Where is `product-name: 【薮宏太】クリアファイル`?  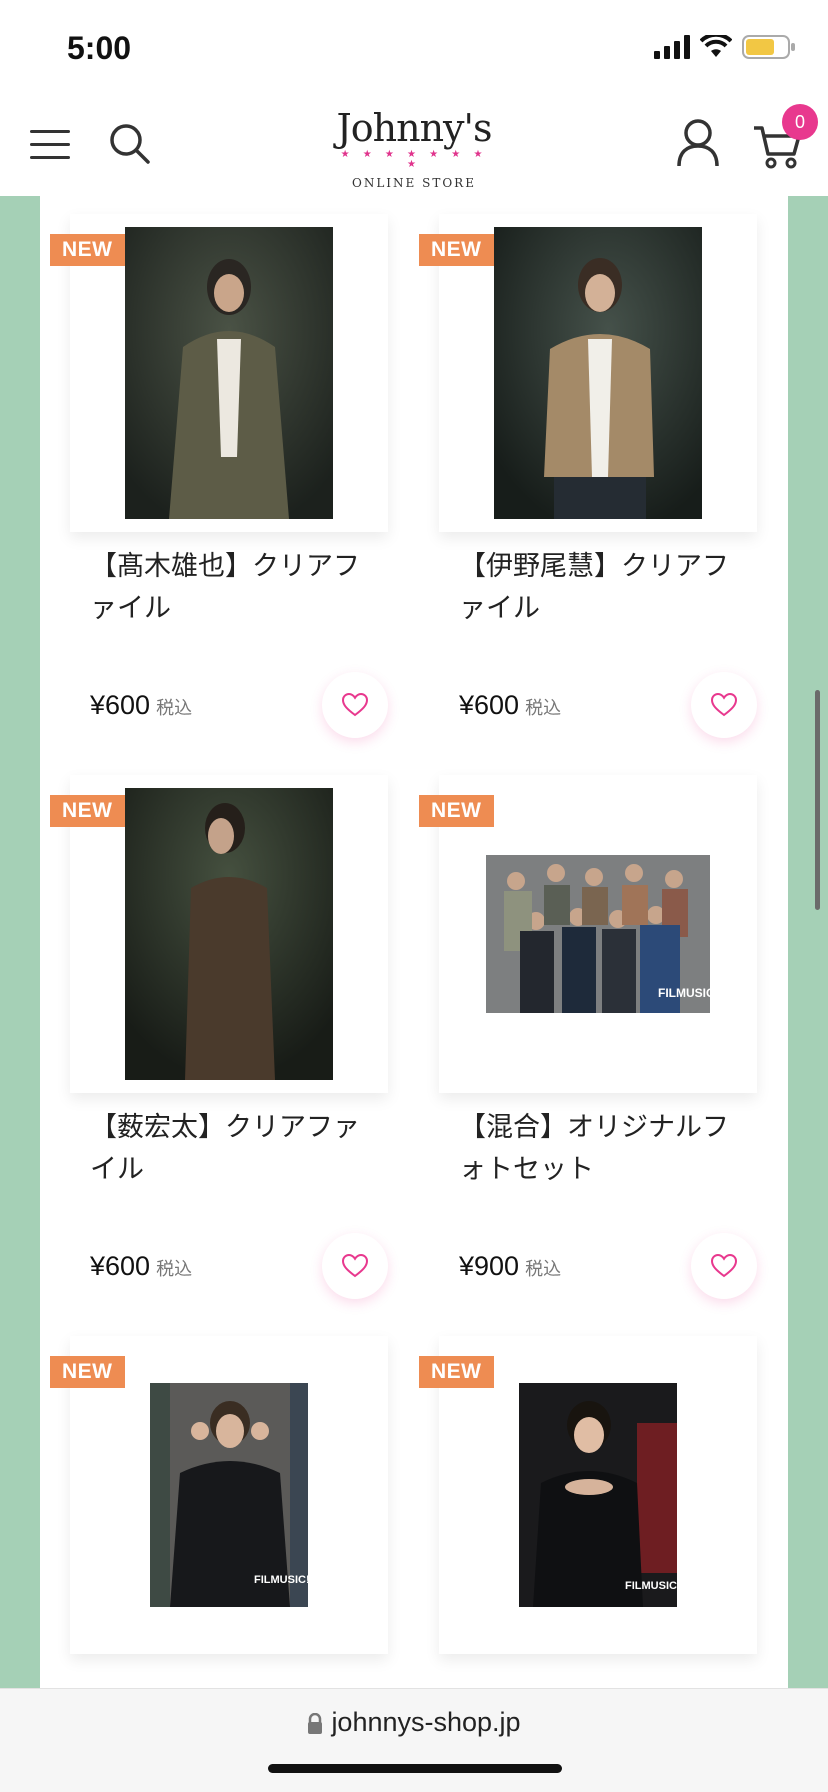
product-name: 【薮宏太】クリアファイル is located at coordinates (225, 1149).